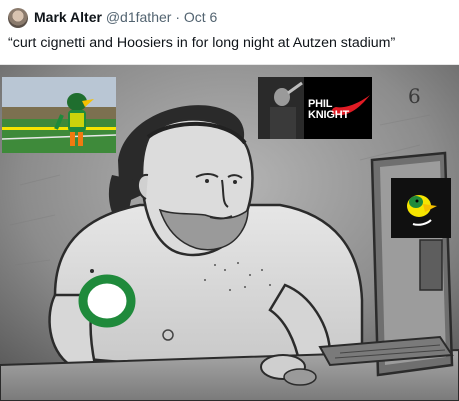  What do you see at coordinates (300, 377) in the screenshot?
I see `mouse` at bounding box center [300, 377].